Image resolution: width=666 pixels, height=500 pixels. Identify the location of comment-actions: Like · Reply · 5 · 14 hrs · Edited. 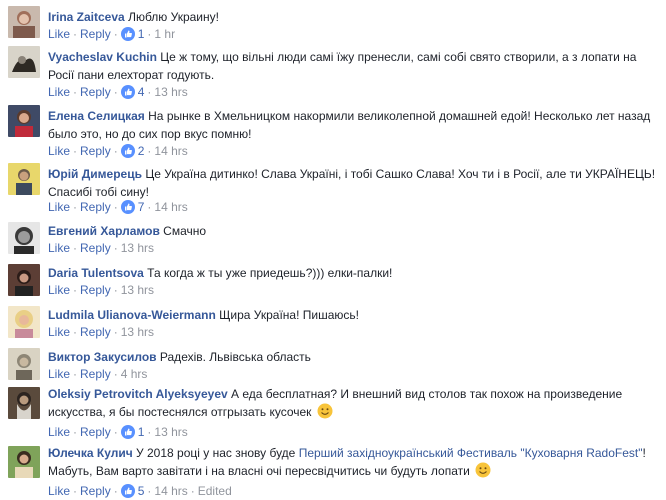
(140, 491).